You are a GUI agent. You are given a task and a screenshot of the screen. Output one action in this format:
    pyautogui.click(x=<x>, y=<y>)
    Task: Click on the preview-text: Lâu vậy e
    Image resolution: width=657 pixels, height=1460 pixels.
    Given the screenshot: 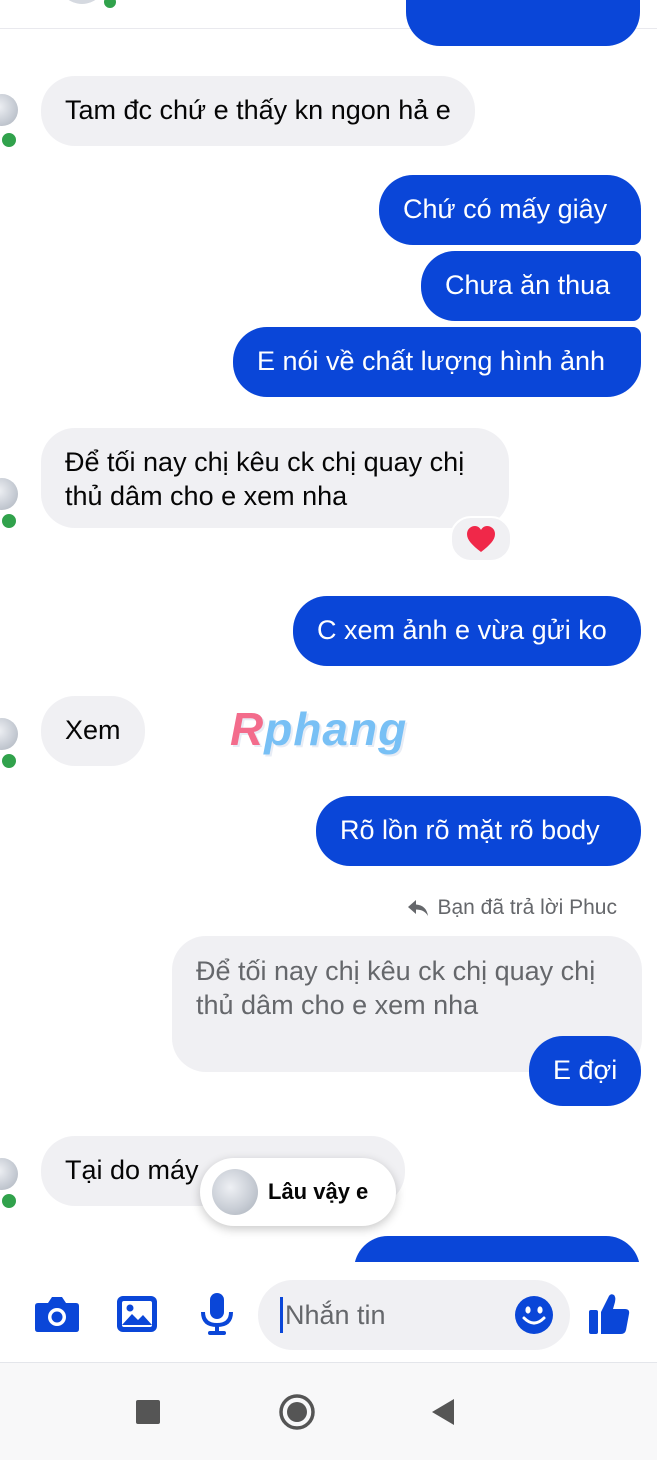 What is the action you would take?
    pyautogui.click(x=318, y=1191)
    